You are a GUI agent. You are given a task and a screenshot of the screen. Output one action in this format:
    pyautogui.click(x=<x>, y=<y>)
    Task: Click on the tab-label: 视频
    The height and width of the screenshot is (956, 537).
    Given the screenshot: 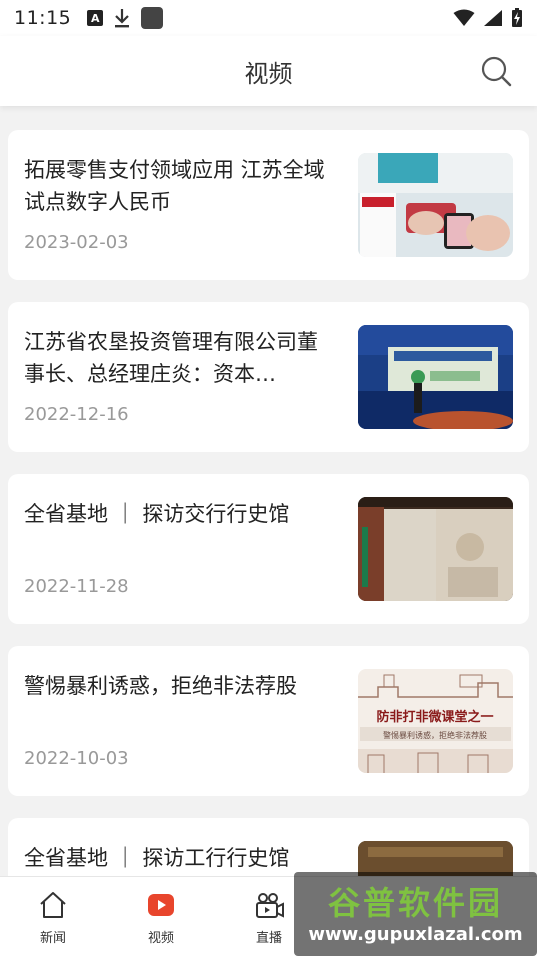 What is the action you would take?
    pyautogui.click(x=160, y=938)
    